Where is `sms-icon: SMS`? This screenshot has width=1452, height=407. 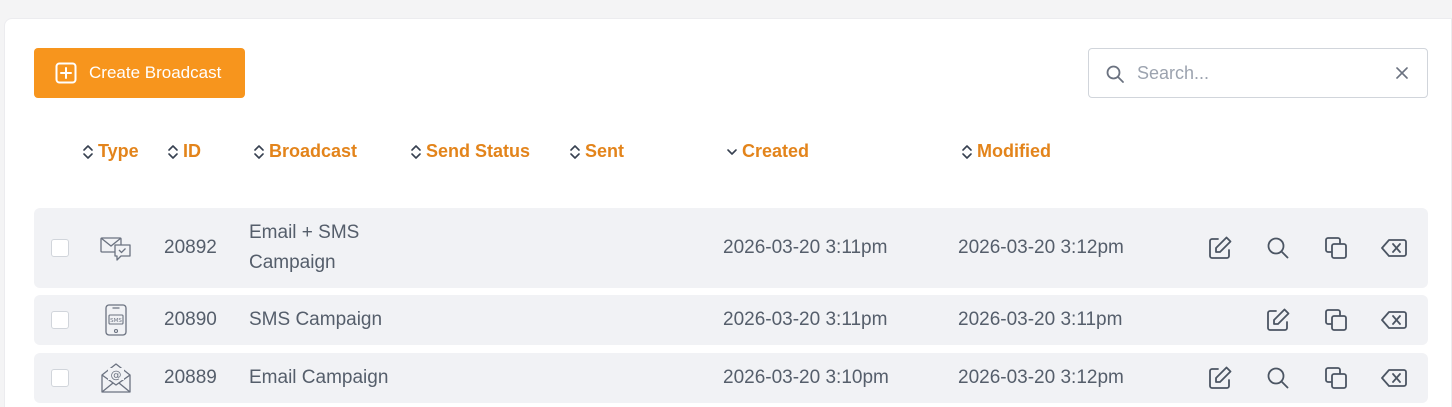 sms-icon: SMS is located at coordinates (116, 320).